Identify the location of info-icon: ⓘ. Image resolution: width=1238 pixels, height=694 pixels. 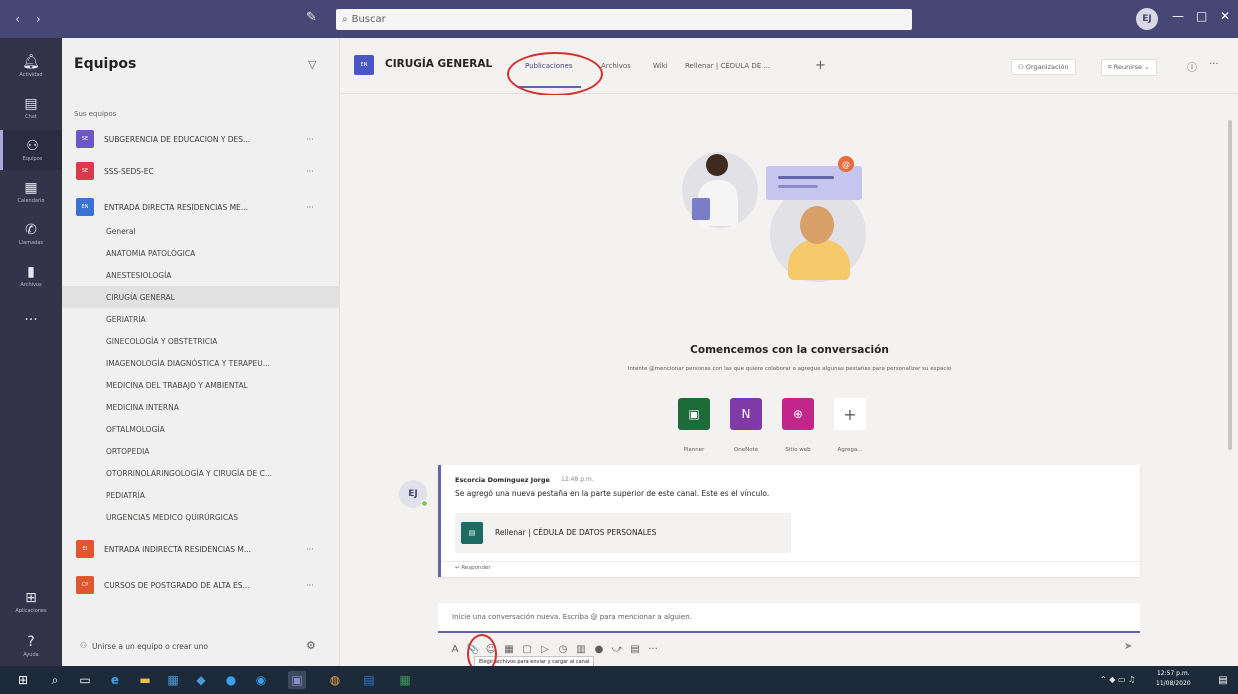
(1192, 66).